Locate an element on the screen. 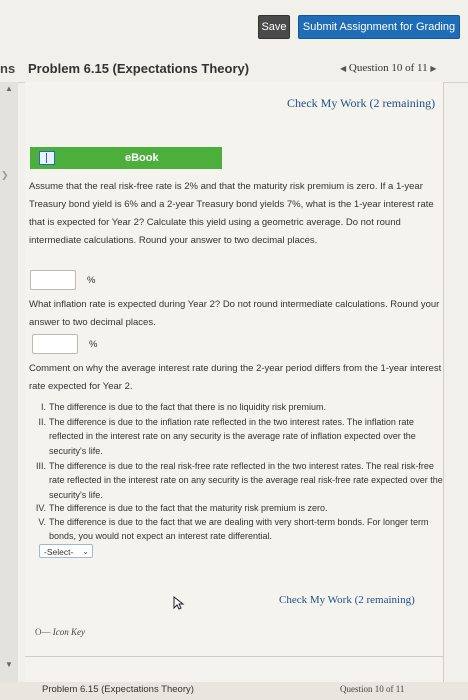  ebook-label: eBook is located at coordinates (142, 158).